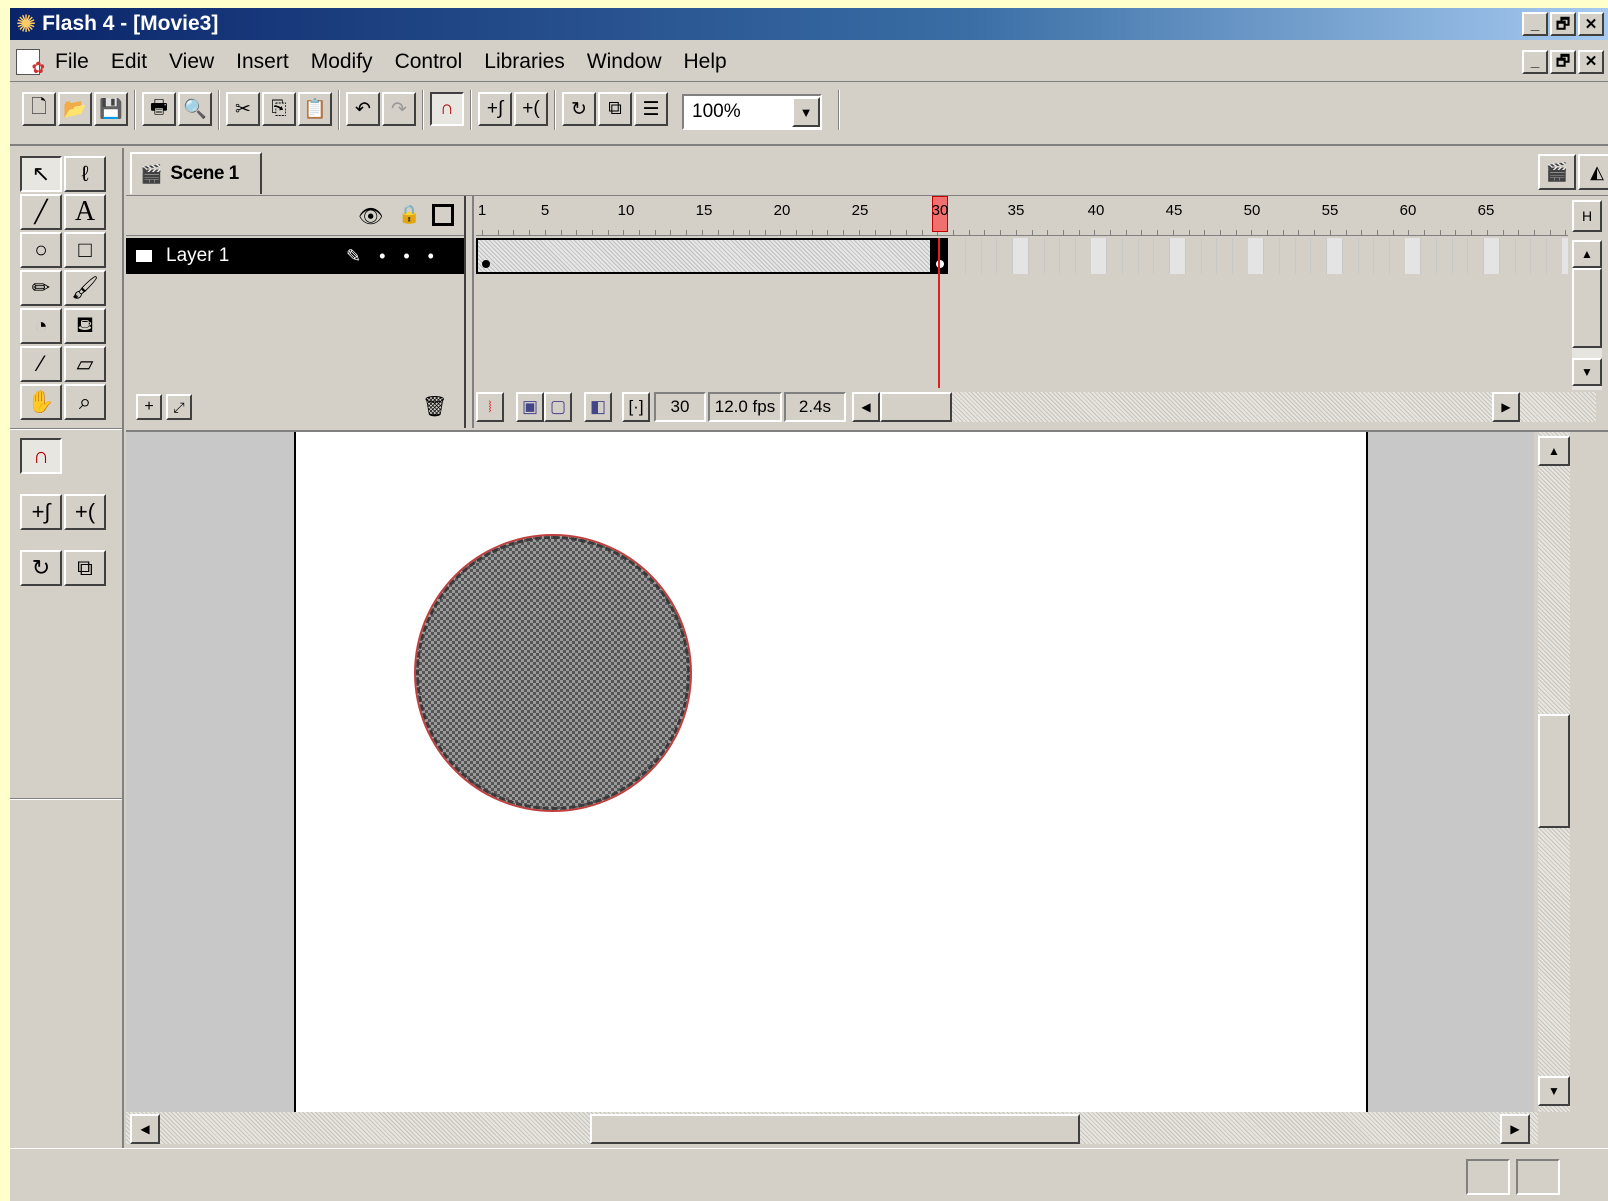 The width and height of the screenshot is (1608, 1201). What do you see at coordinates (41, 456) in the screenshot?
I see `snap-modifier-icon: ∩` at bounding box center [41, 456].